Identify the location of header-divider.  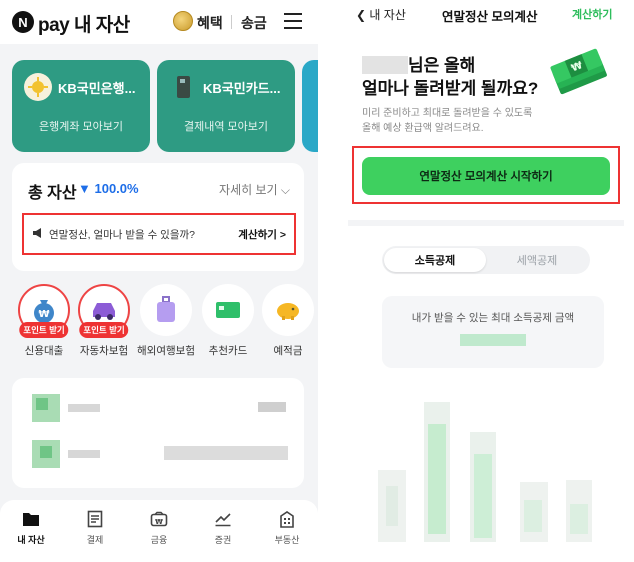
(231, 22).